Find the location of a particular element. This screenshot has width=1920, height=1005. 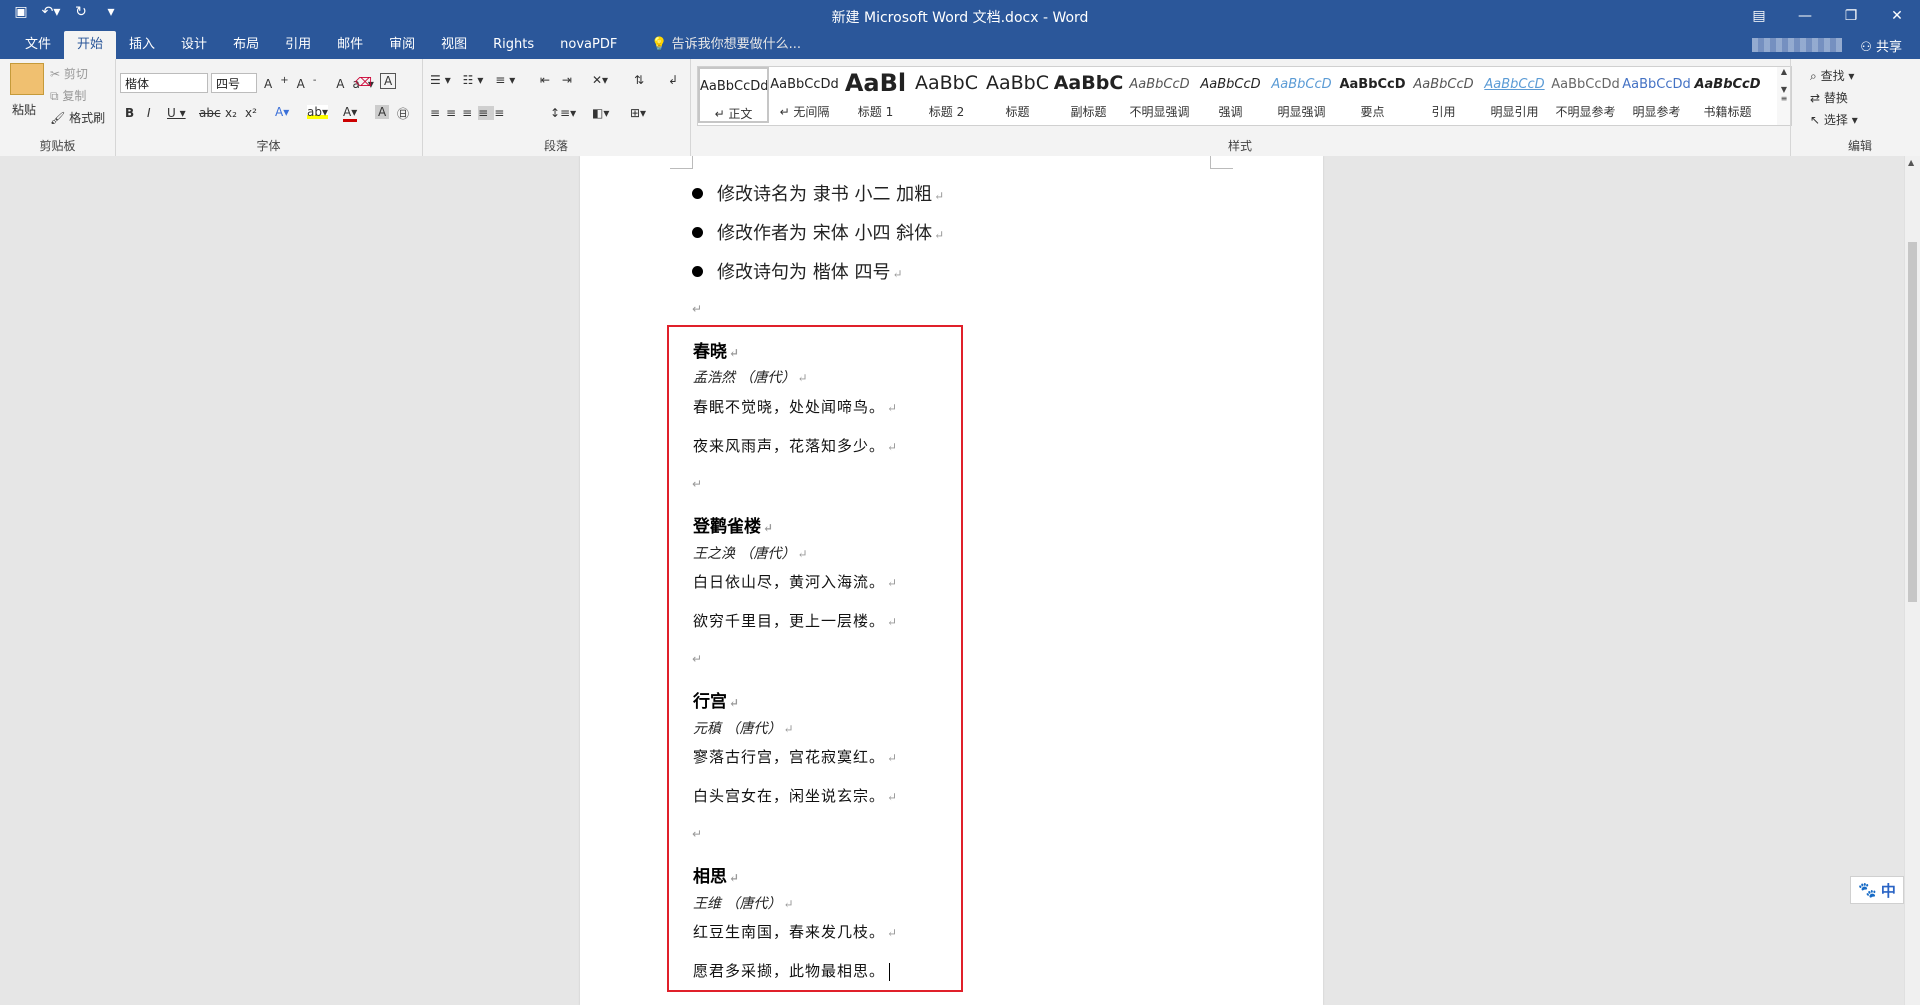

tab-10: novaPDF is located at coordinates (588, 45).